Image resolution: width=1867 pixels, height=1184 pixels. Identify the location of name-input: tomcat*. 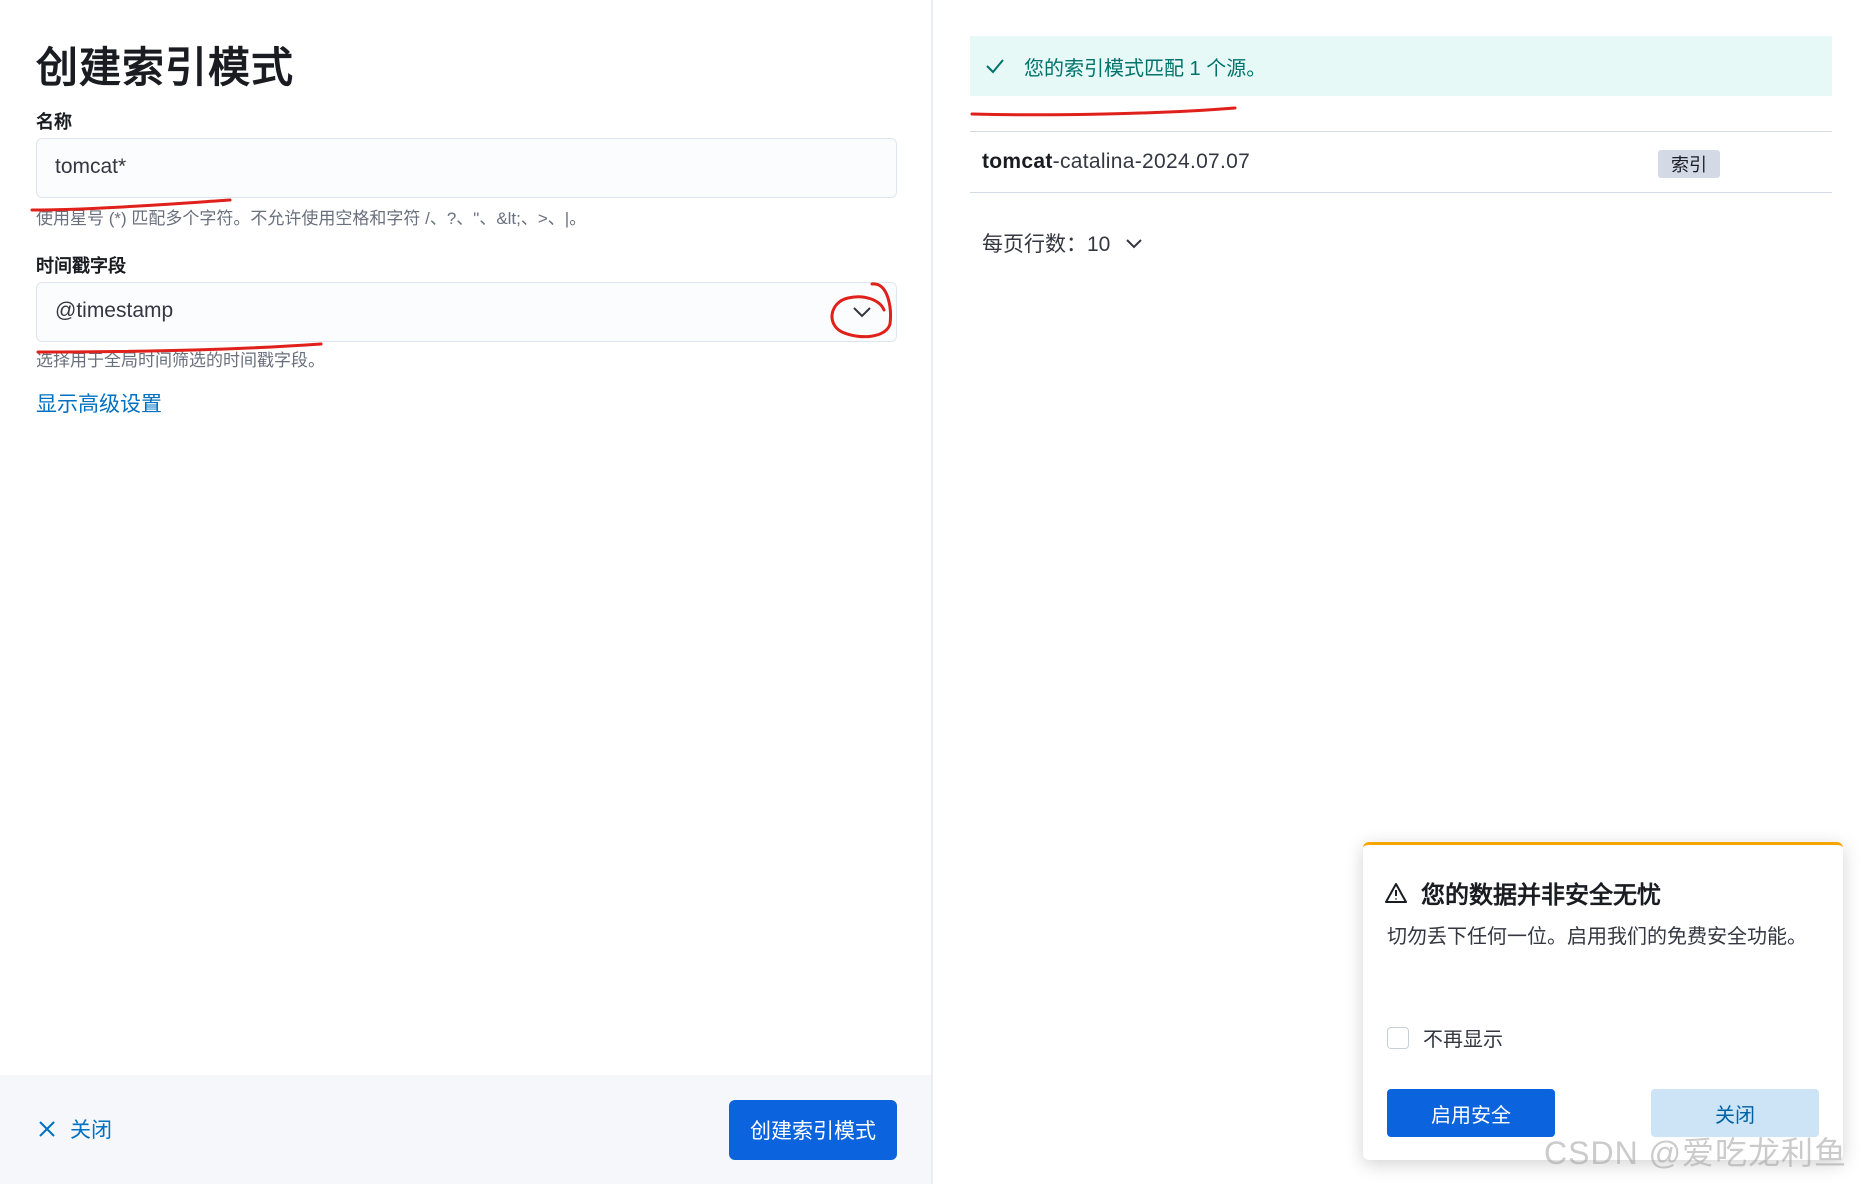
(466, 168).